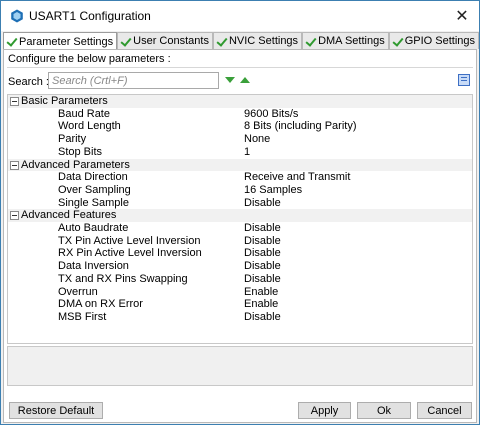 Image resolution: width=480 pixels, height=425 pixels. What do you see at coordinates (100, 304) in the screenshot?
I see `parameter-name: DMA on RX Error` at bounding box center [100, 304].